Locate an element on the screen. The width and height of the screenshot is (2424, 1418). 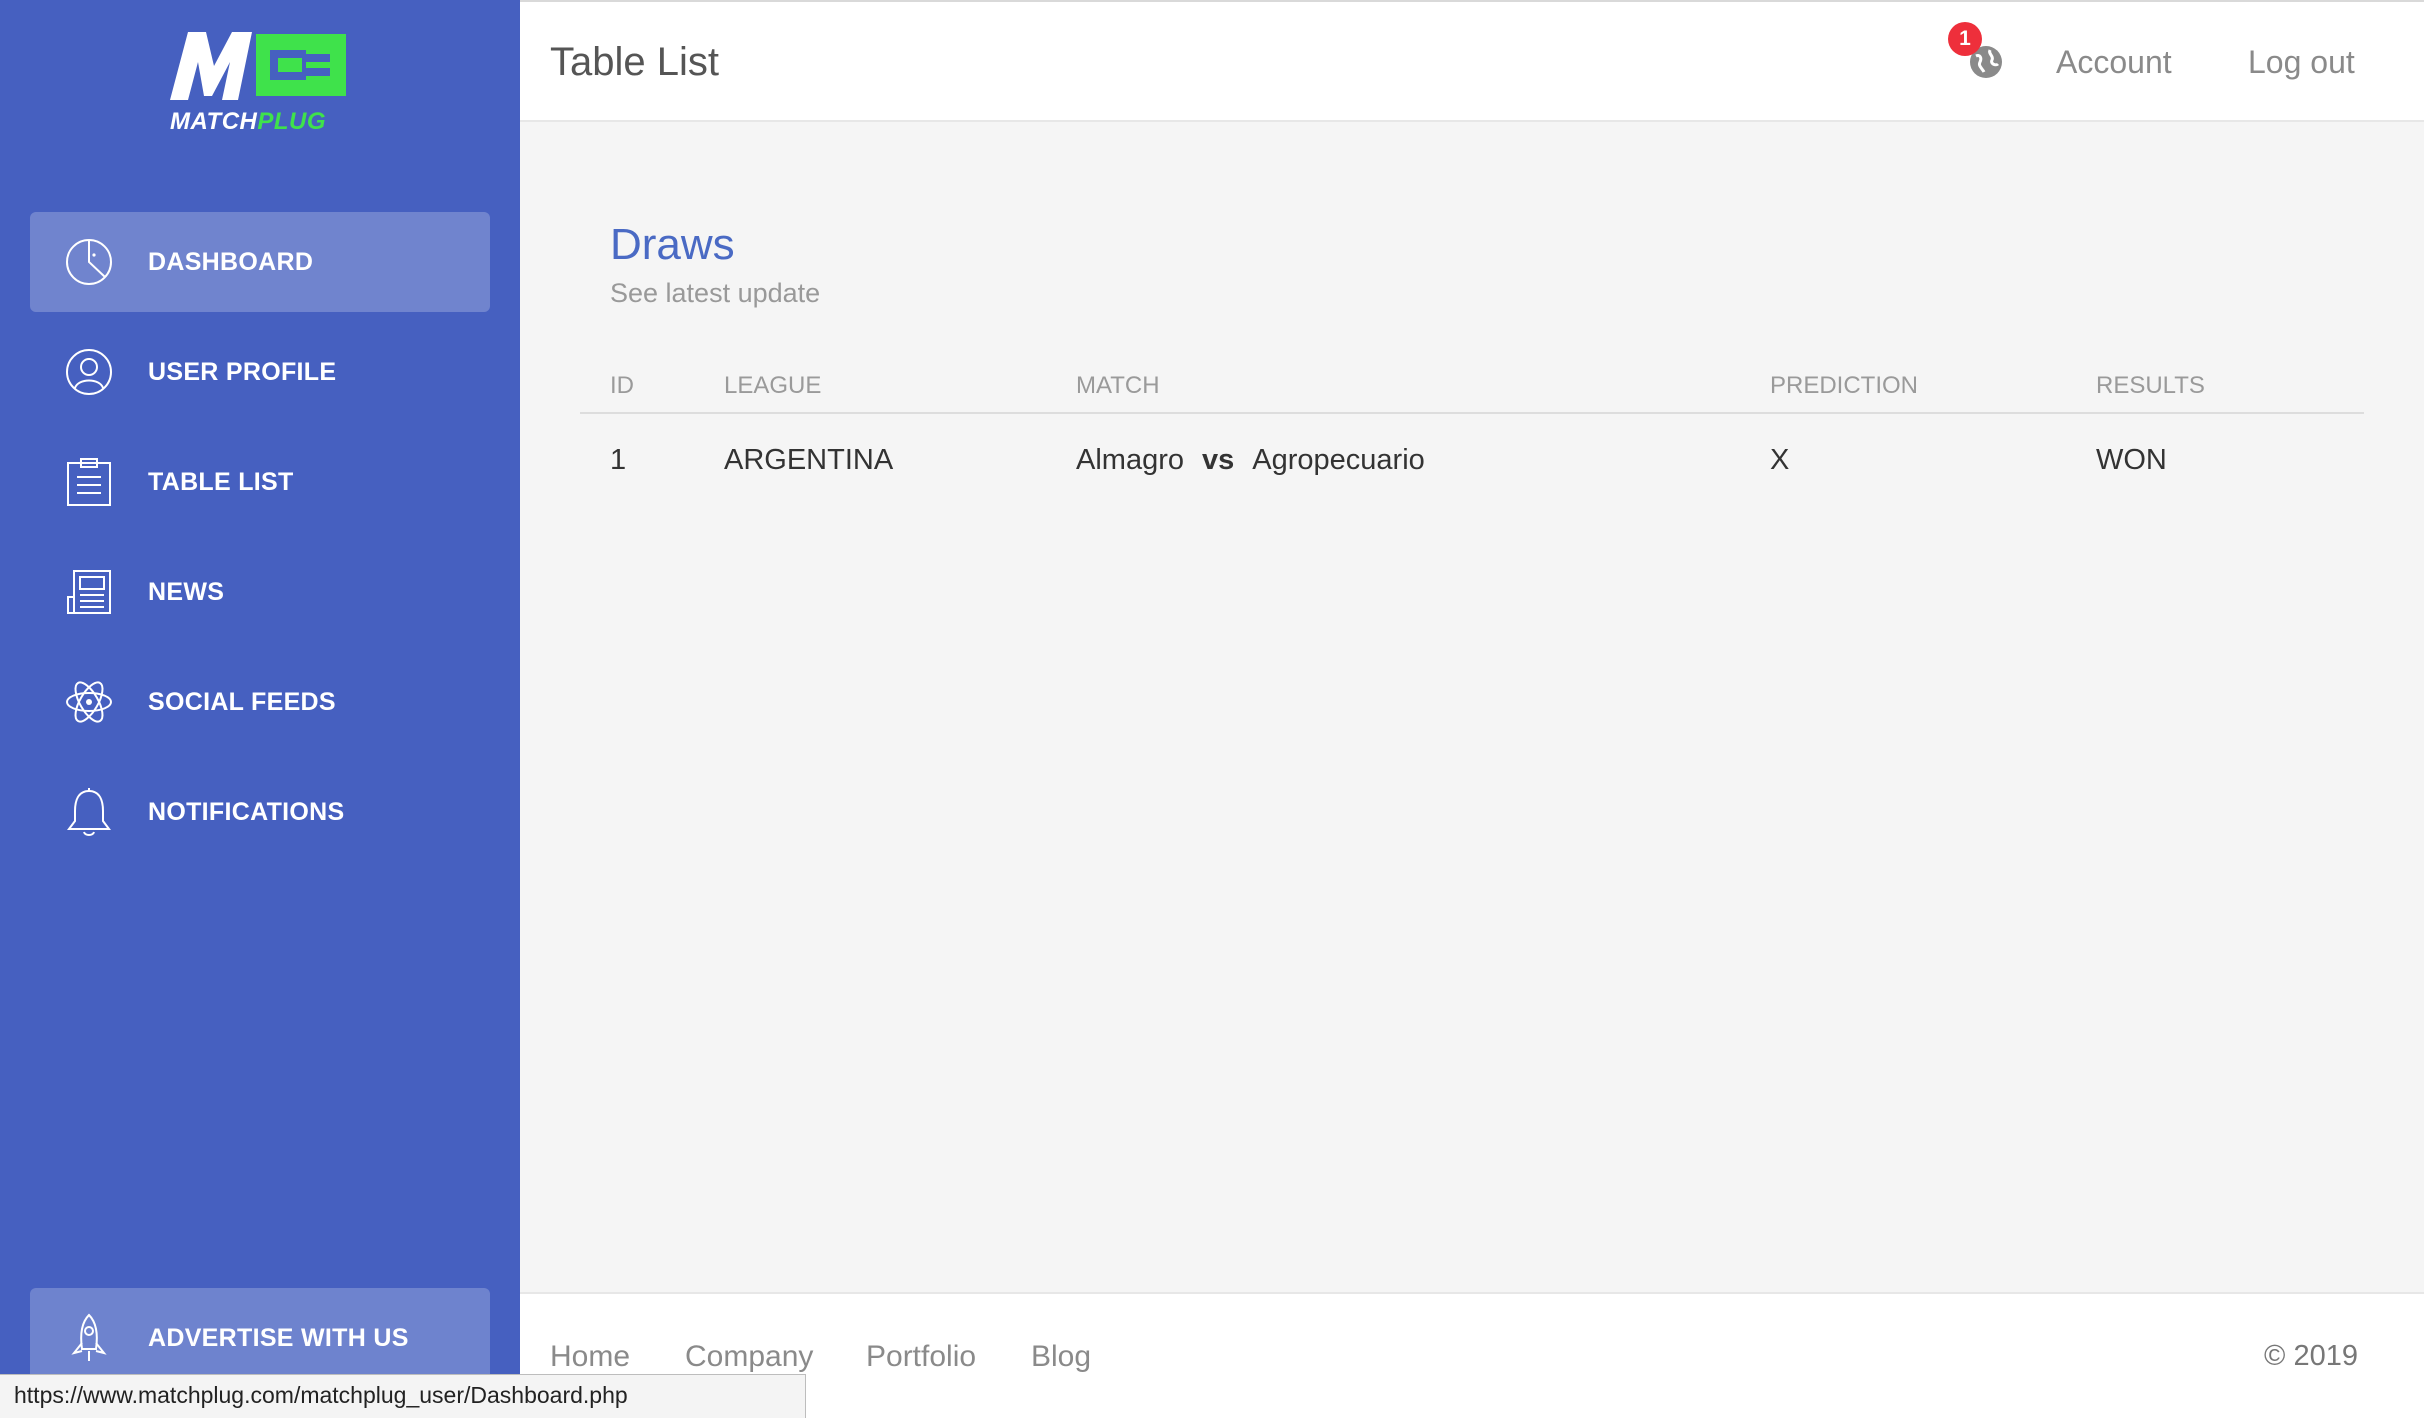
cell-league: ARGENTINA is located at coordinates (809, 460).